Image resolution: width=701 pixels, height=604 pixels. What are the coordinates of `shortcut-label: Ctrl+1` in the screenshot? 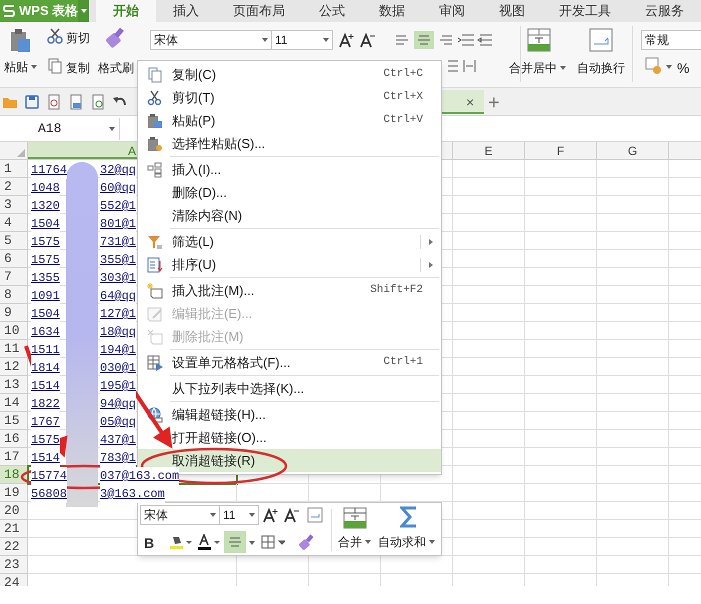 It's located at (403, 362).